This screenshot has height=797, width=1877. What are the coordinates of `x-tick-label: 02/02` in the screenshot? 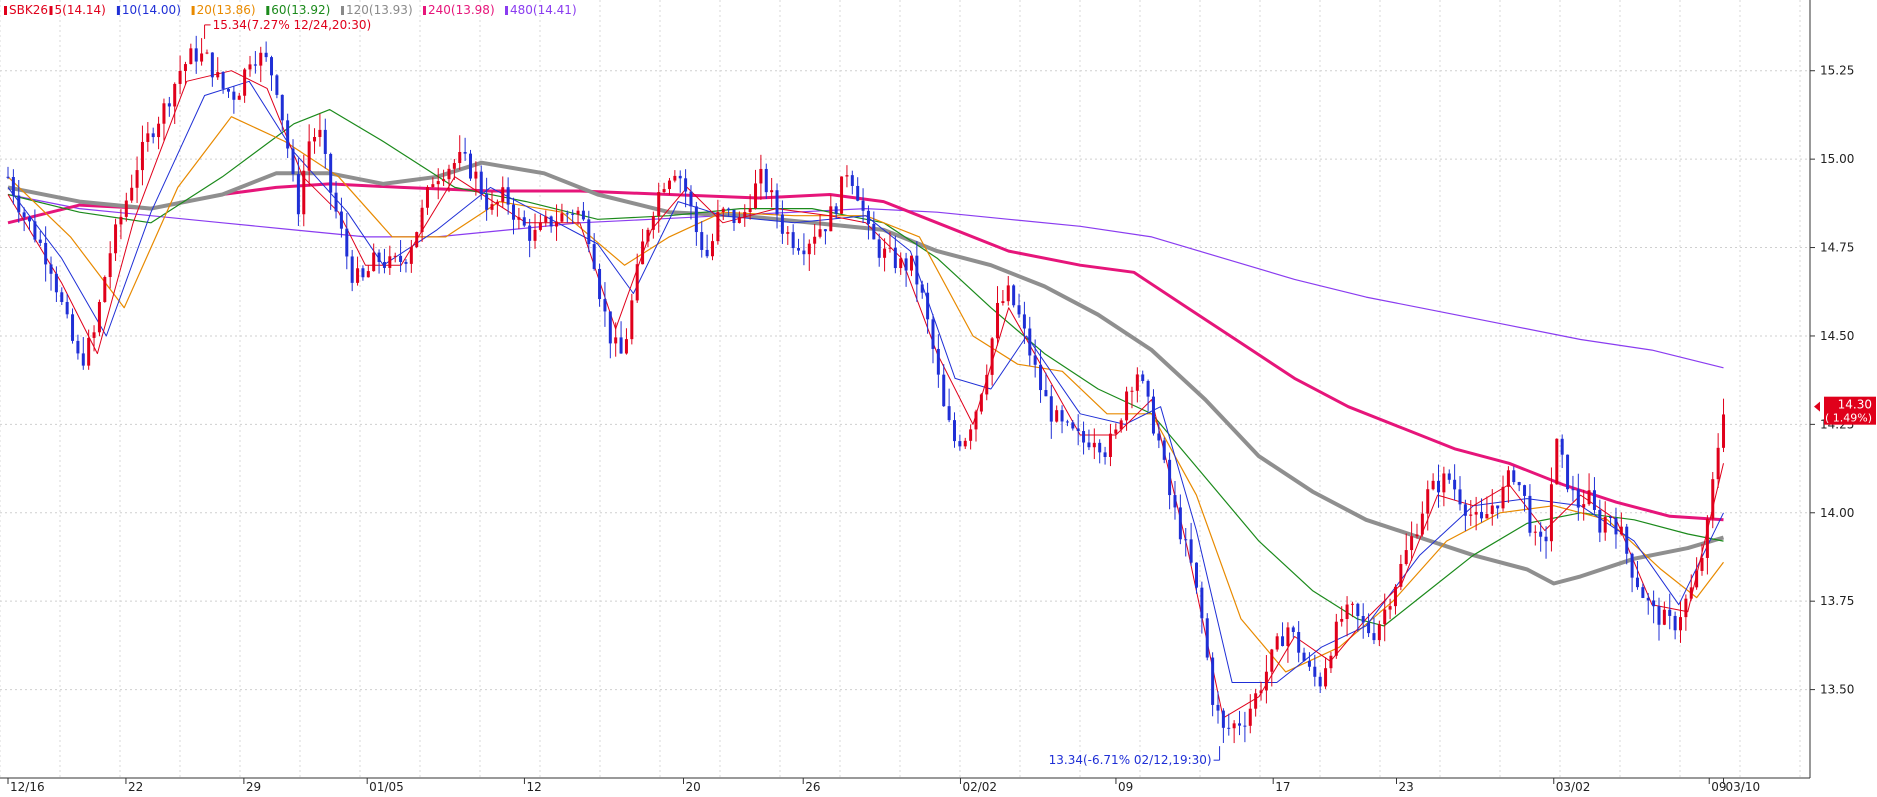 It's located at (979, 786).